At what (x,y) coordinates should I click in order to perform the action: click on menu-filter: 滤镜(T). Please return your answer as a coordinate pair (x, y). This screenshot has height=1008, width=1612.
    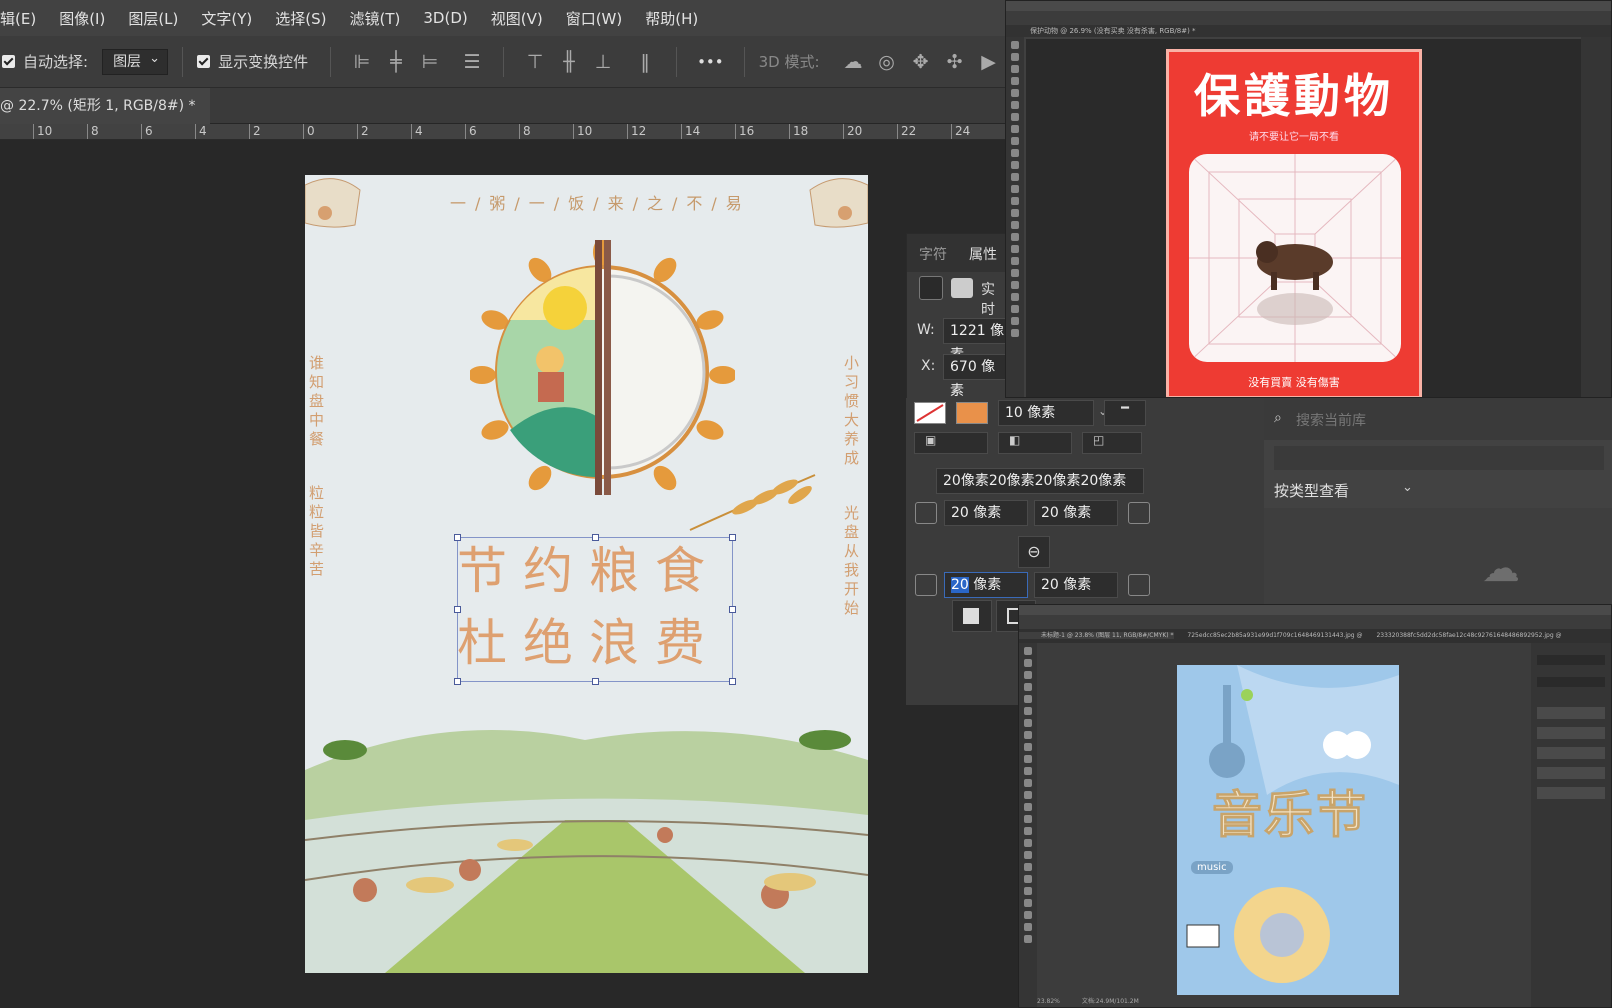
    Looking at the image, I should click on (375, 18).